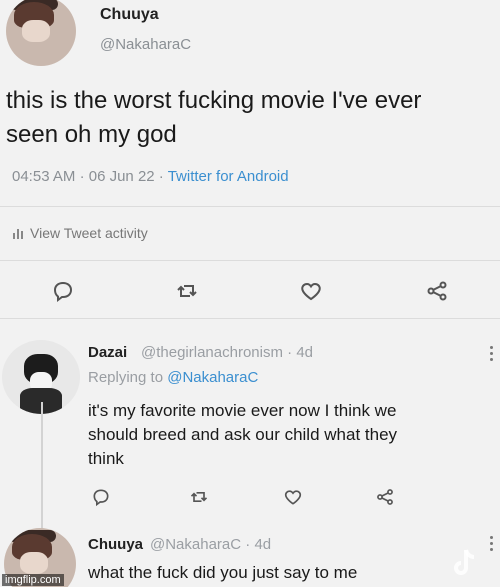  What do you see at coordinates (107, 352) in the screenshot?
I see `reply-display-name: Dazai` at bounding box center [107, 352].